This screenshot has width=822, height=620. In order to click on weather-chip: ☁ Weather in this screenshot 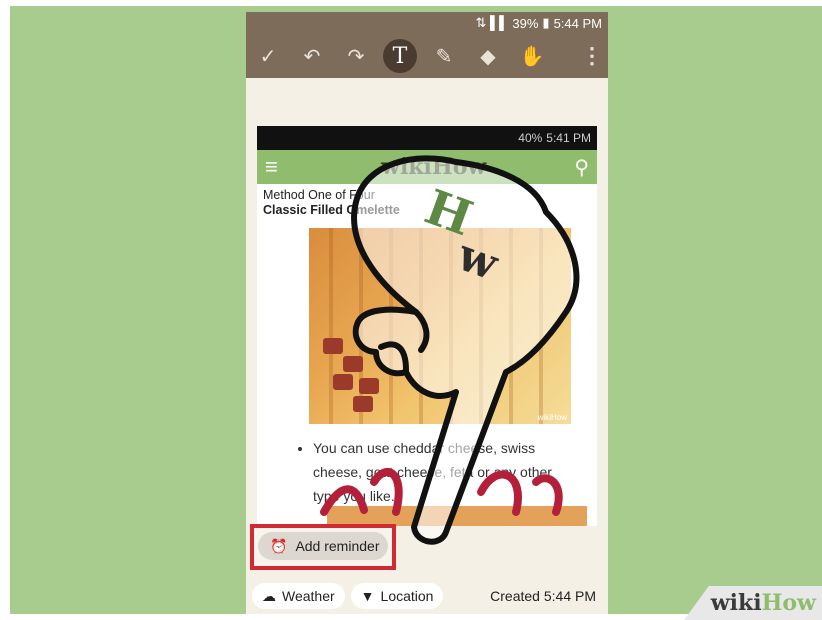, I will do `click(298, 596)`.